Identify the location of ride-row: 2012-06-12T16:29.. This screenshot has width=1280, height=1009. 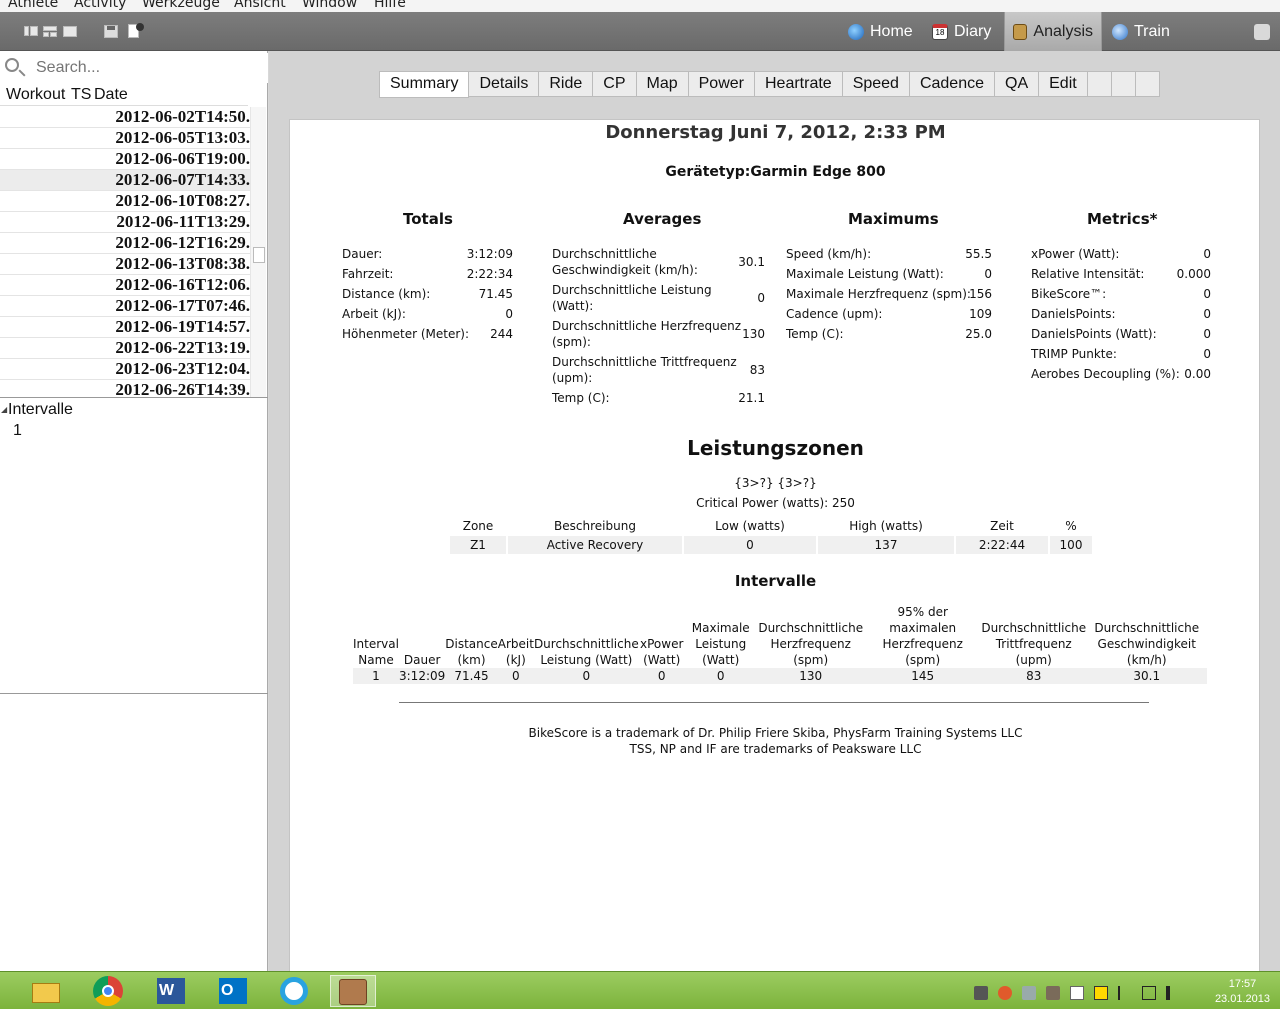
(125, 243).